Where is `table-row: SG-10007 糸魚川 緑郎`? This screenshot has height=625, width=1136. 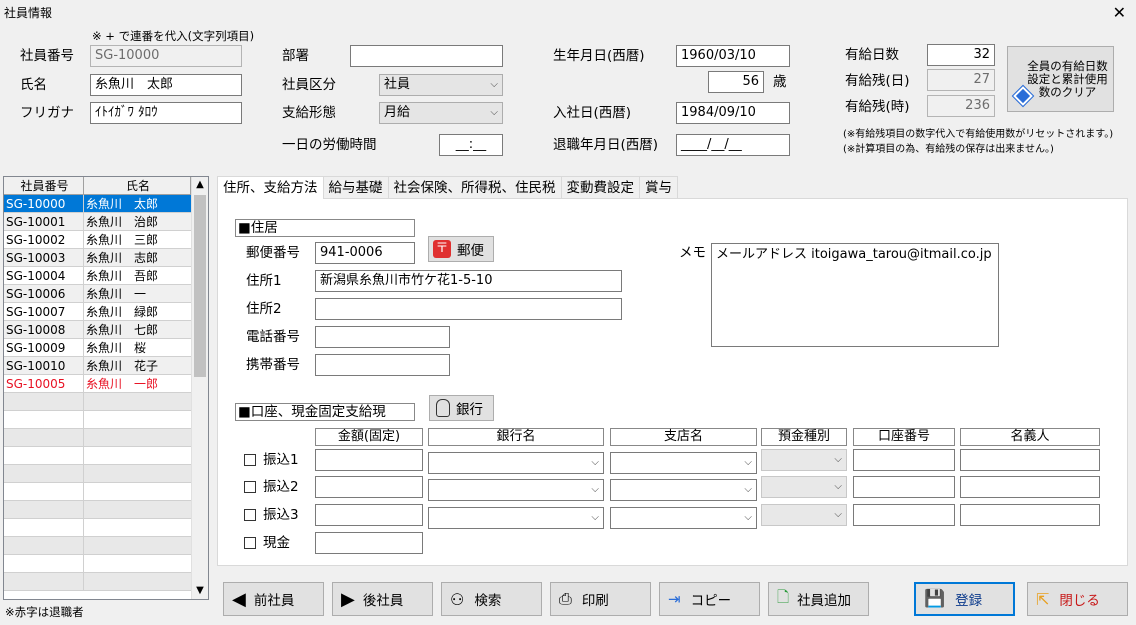
table-row: SG-10007 糸魚川 緑郎 is located at coordinates (106, 312).